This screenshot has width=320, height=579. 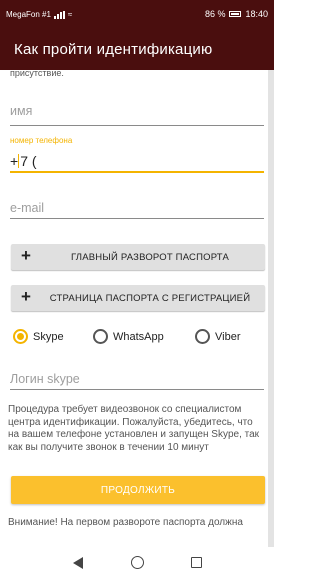 I want to click on radio-skype-label: Skype, so click(x=48, y=336).